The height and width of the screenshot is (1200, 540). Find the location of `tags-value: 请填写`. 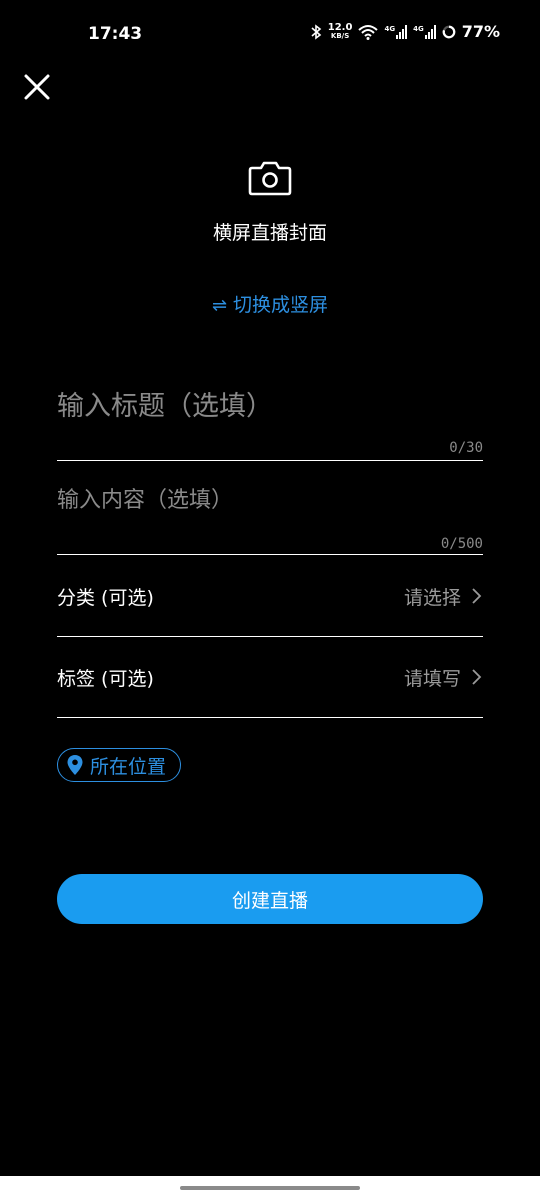

tags-value: 请填写 is located at coordinates (432, 678).